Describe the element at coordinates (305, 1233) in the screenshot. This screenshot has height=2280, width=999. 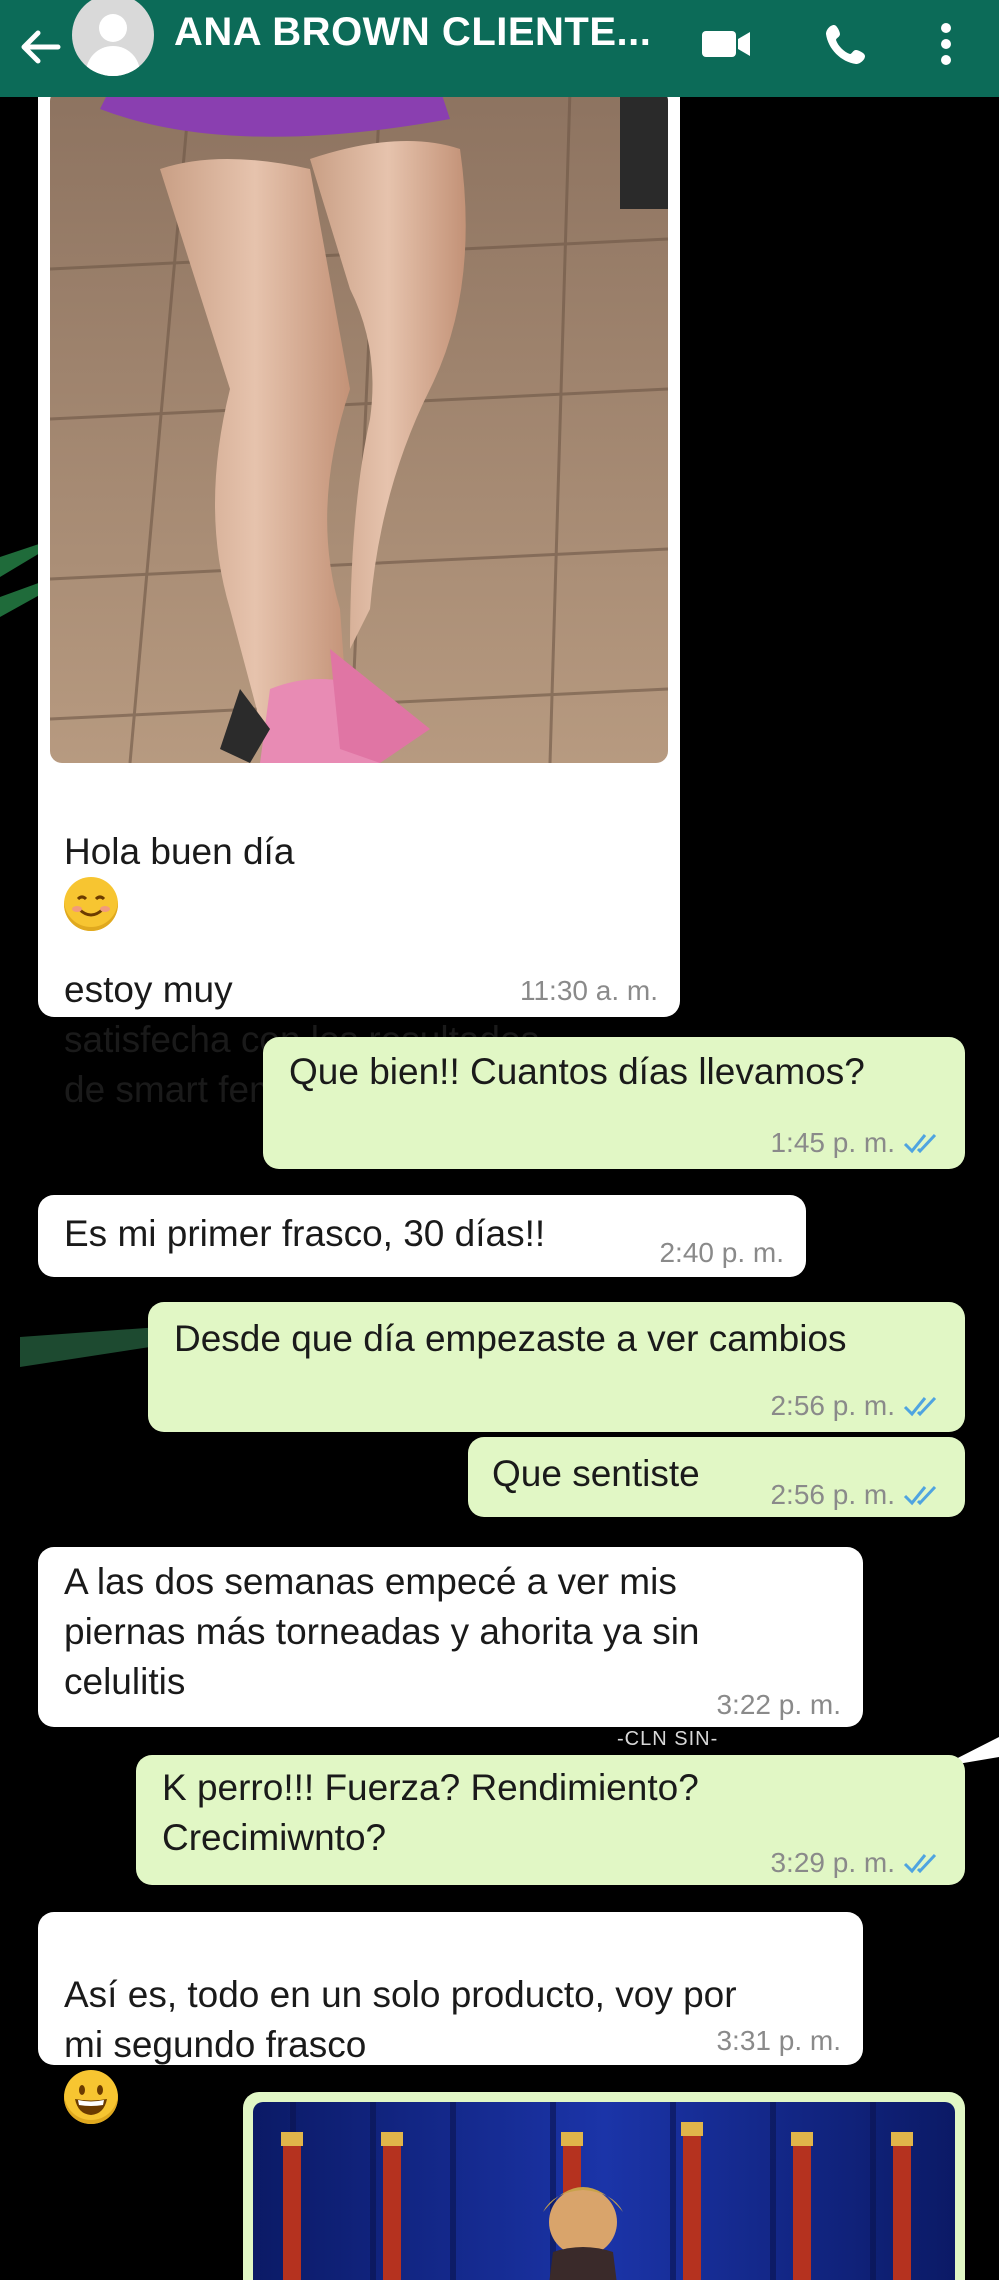
I see `message-text: Es mi primer frasco, 30 días!!` at that location.